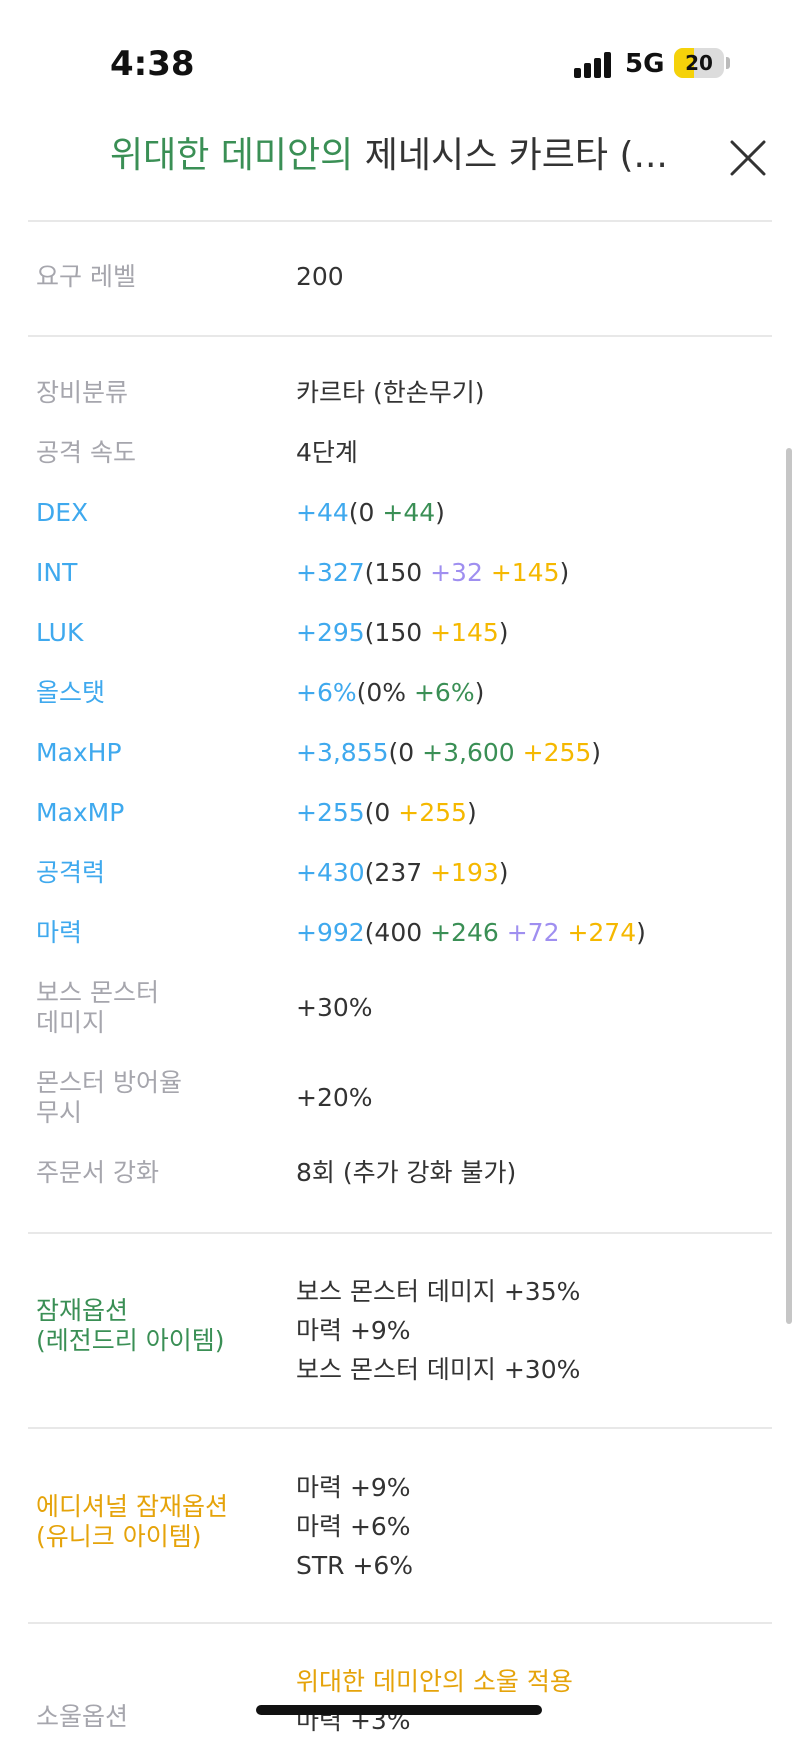  Describe the element at coordinates (97, 1007) in the screenshot. I see `label-boss-damage: 보스 몬스터 데미지` at that location.